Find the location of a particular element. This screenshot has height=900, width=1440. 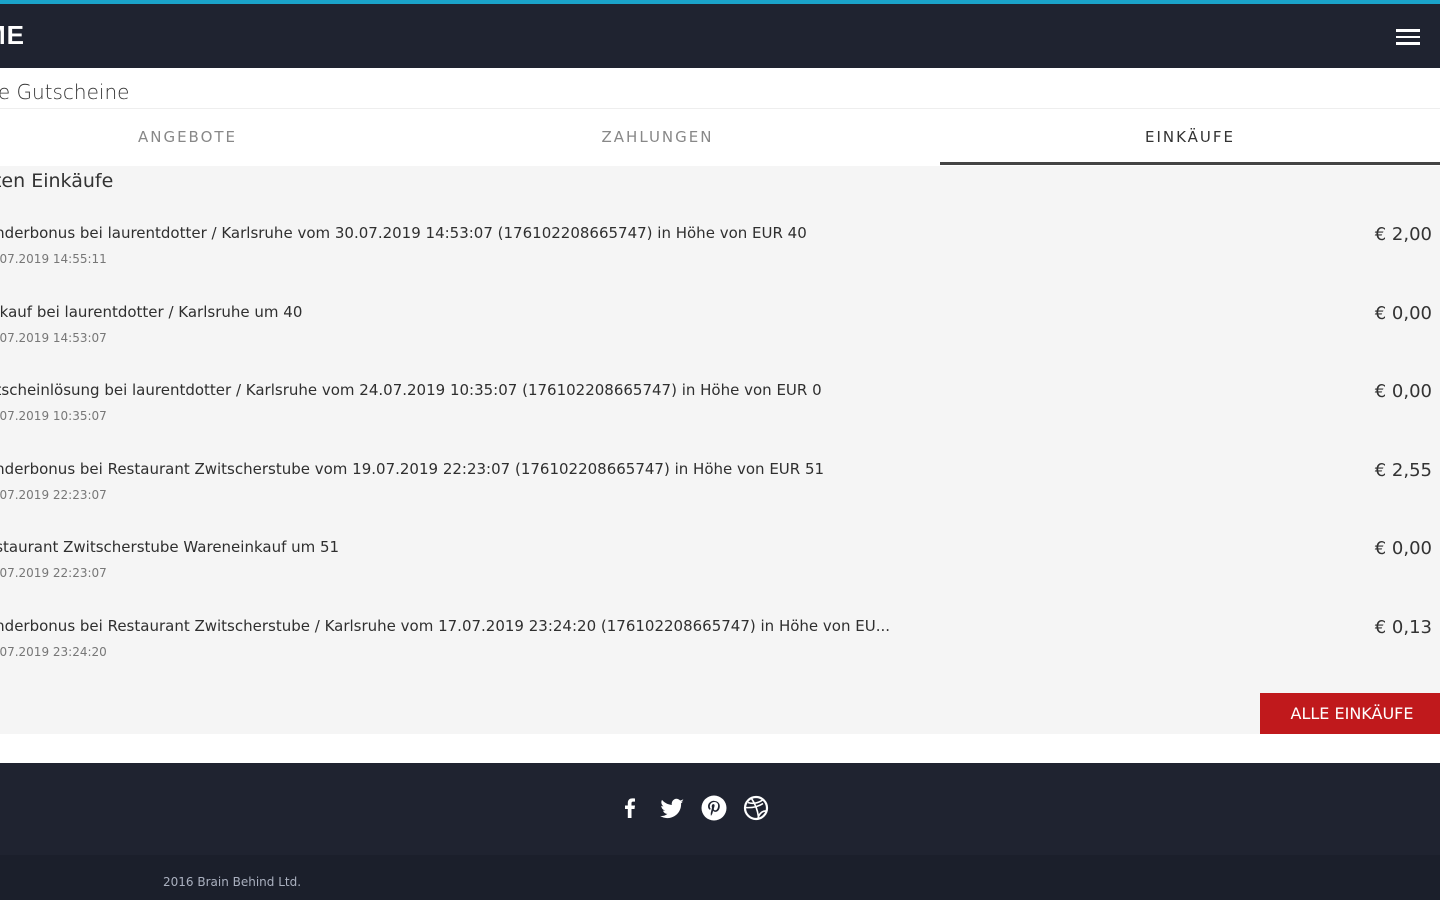

purchase-amount: € 2,55 is located at coordinates (1403, 470).